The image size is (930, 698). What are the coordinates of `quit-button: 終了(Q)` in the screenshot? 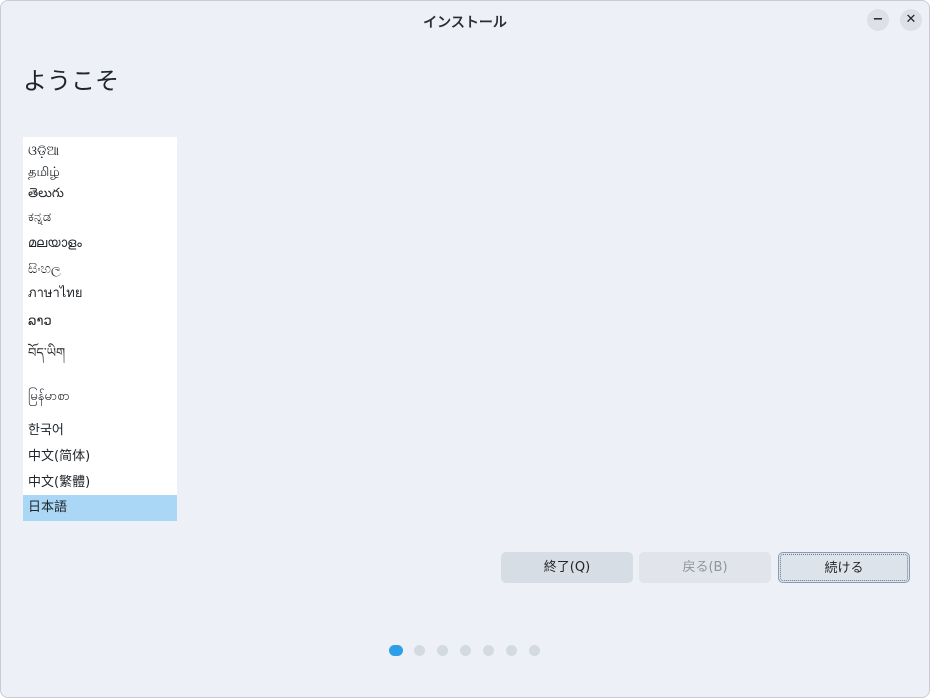 It's located at (567, 567).